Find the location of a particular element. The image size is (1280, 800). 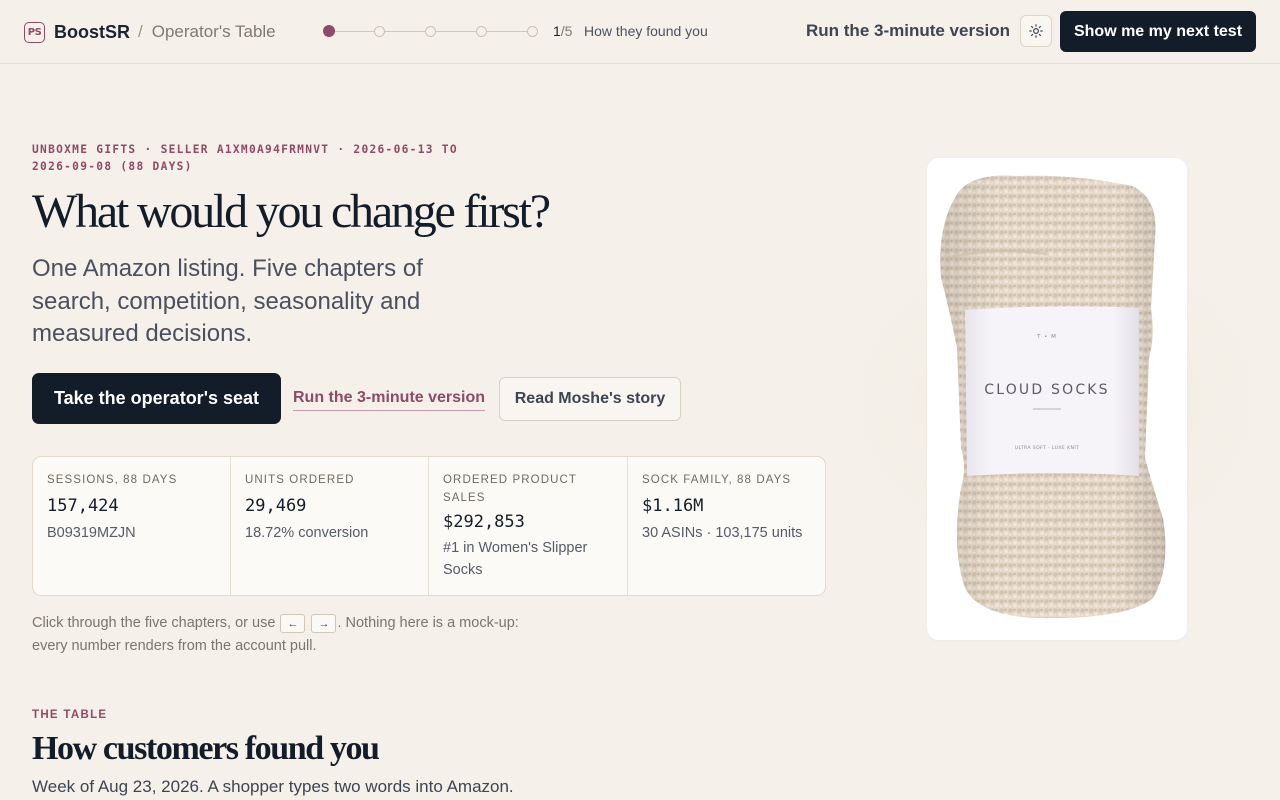

section-eyebrow: THE TABLE is located at coordinates (70, 715).